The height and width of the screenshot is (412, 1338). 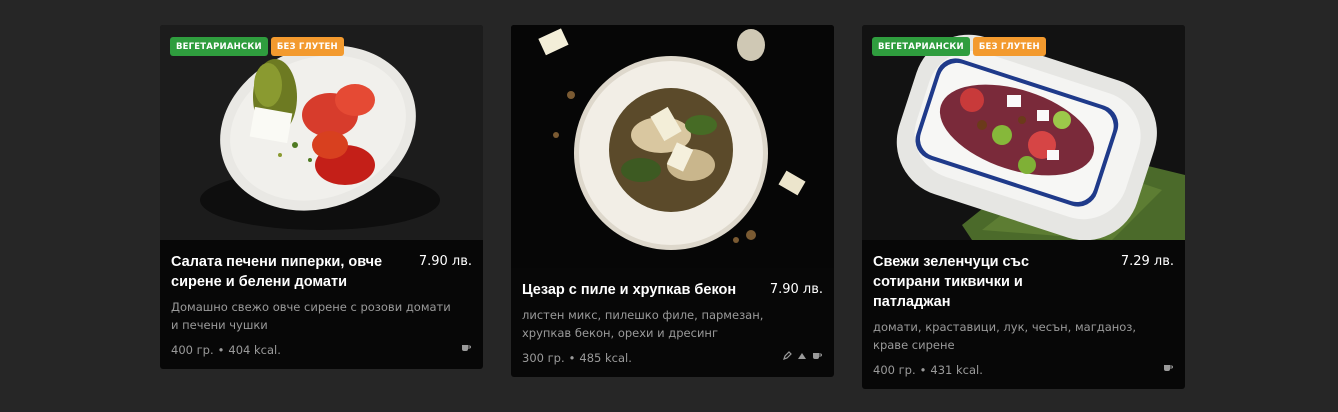 I want to click on dish-kcal: 485 kcal., so click(x=605, y=358).